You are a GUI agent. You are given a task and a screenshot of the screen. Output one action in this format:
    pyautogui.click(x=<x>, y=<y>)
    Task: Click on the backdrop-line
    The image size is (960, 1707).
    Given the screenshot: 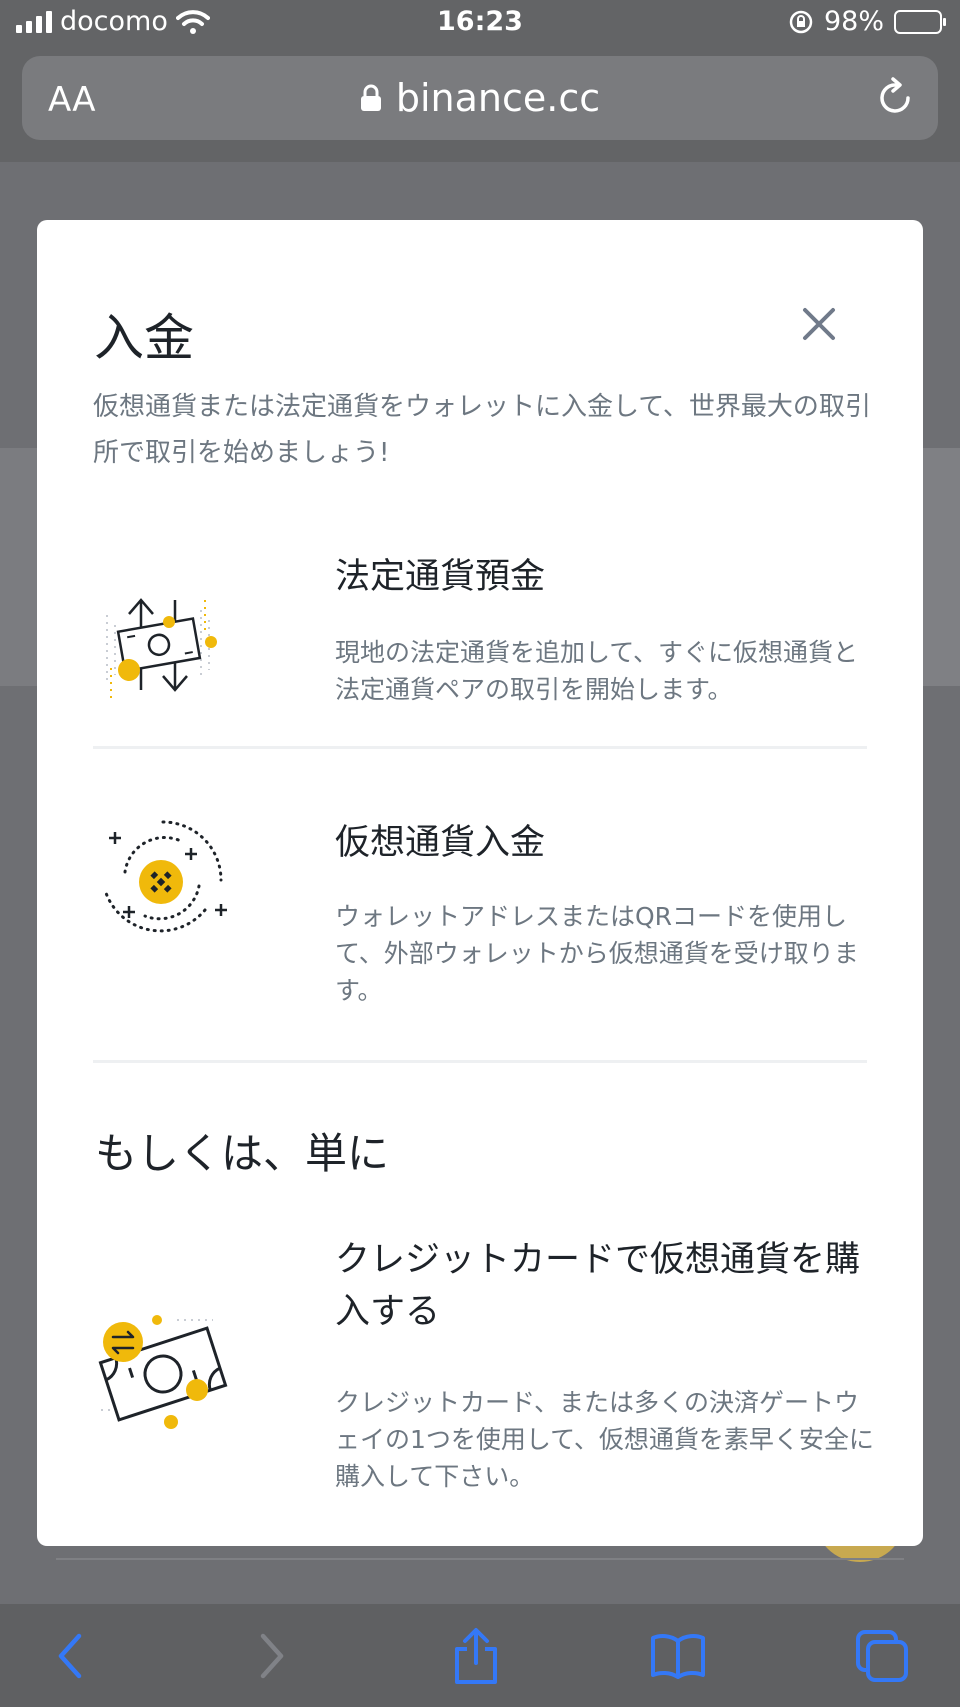 What is the action you would take?
    pyautogui.click(x=480, y=1559)
    